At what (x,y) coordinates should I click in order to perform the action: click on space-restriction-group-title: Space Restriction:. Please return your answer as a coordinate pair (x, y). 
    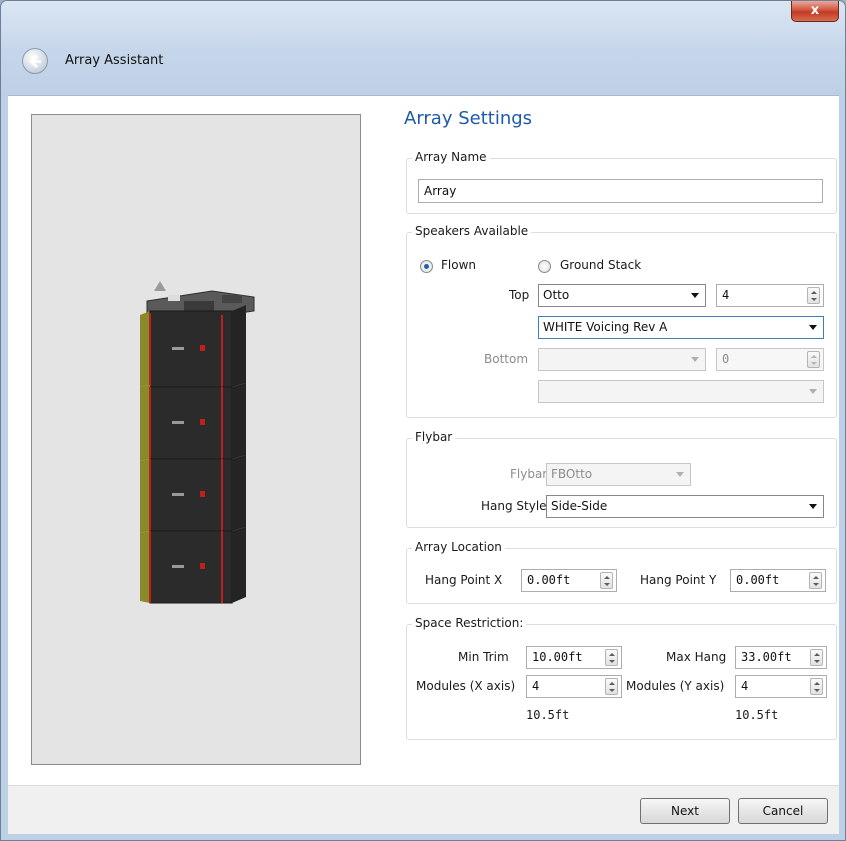
    Looking at the image, I should click on (469, 623).